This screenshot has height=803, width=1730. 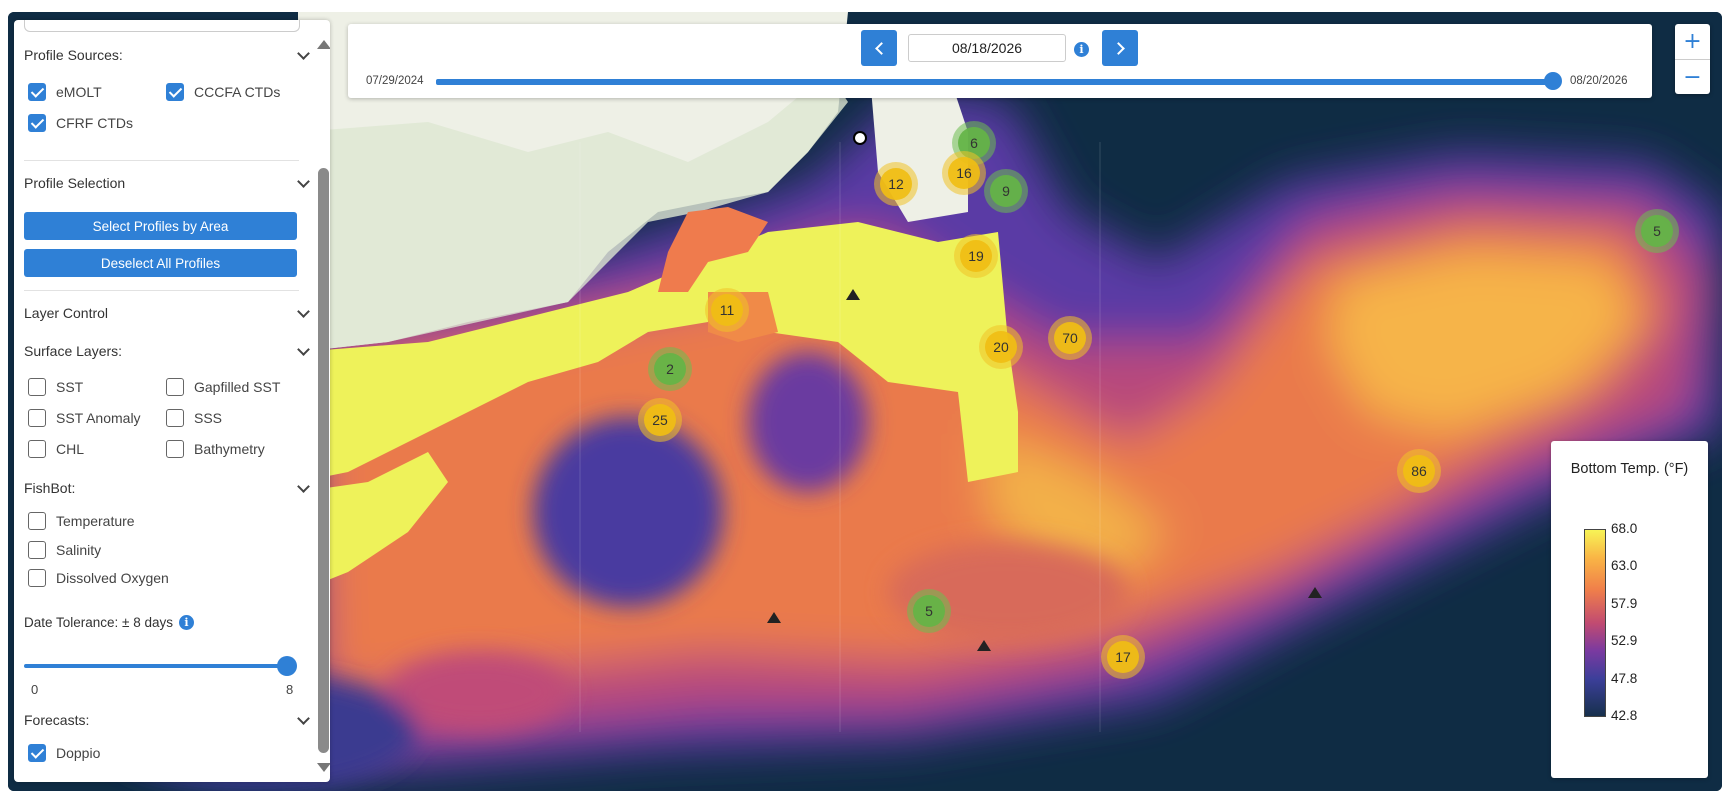 I want to click on checkbox-chl: CHL, so click(x=56, y=449).